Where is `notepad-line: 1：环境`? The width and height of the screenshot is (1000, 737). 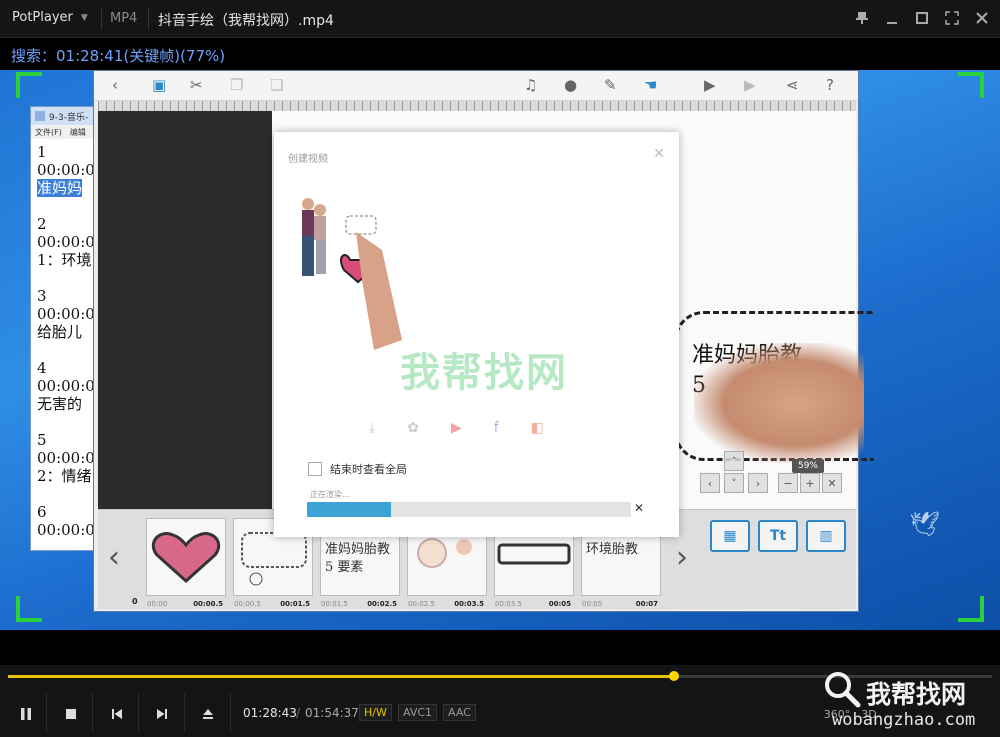
notepad-line: 1：环境 is located at coordinates (64, 260).